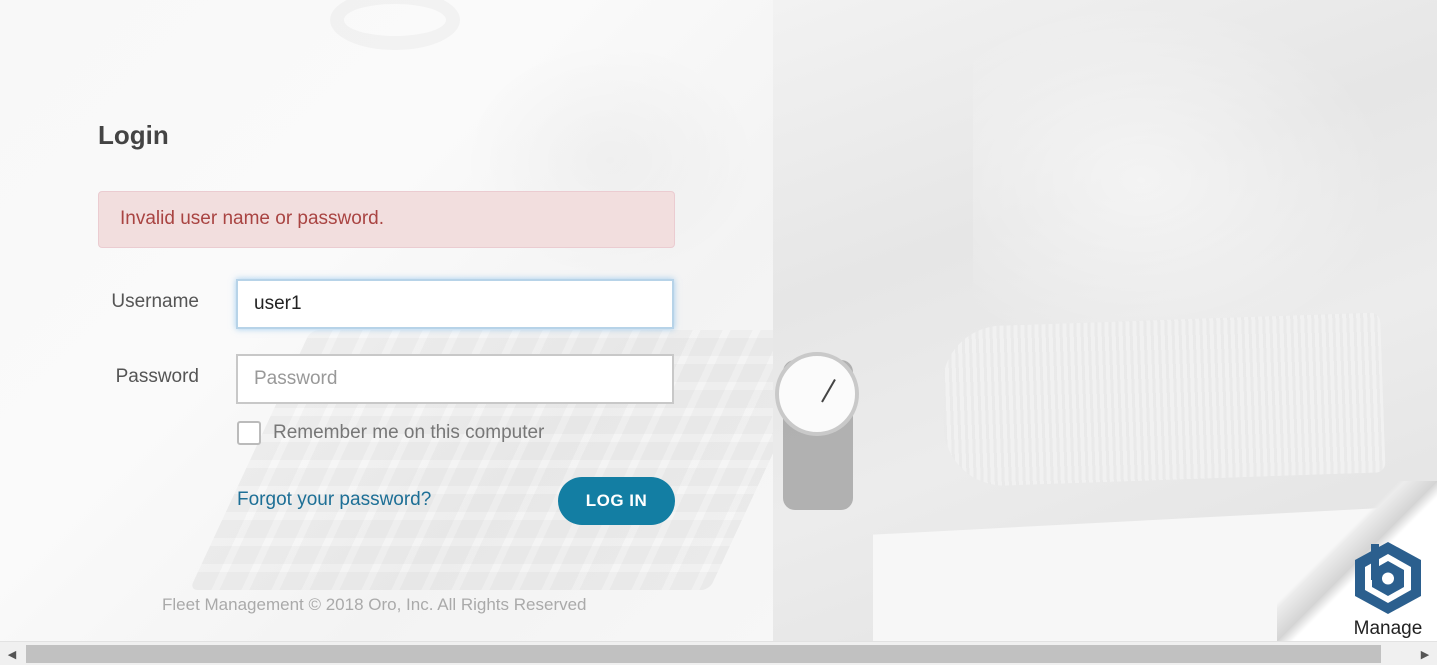 The height and width of the screenshot is (665, 1437). Describe the element at coordinates (249, 433) in the screenshot. I see `remember-me-checkbox` at that location.